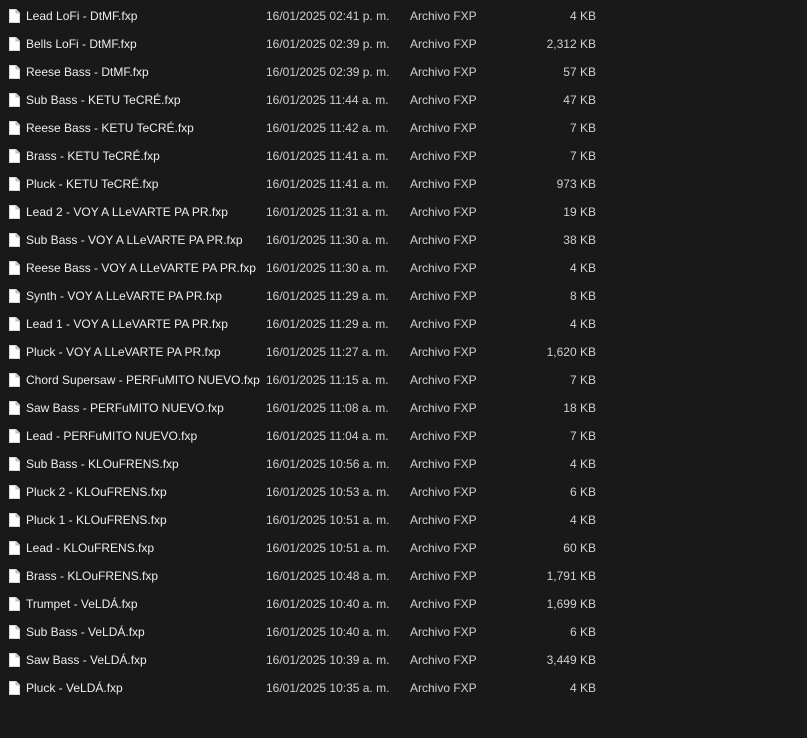 This screenshot has width=807, height=738. What do you see at coordinates (143, 352) in the screenshot?
I see `file-name: Pluck - VOY A LLeVARTE PA PR.fxp` at bounding box center [143, 352].